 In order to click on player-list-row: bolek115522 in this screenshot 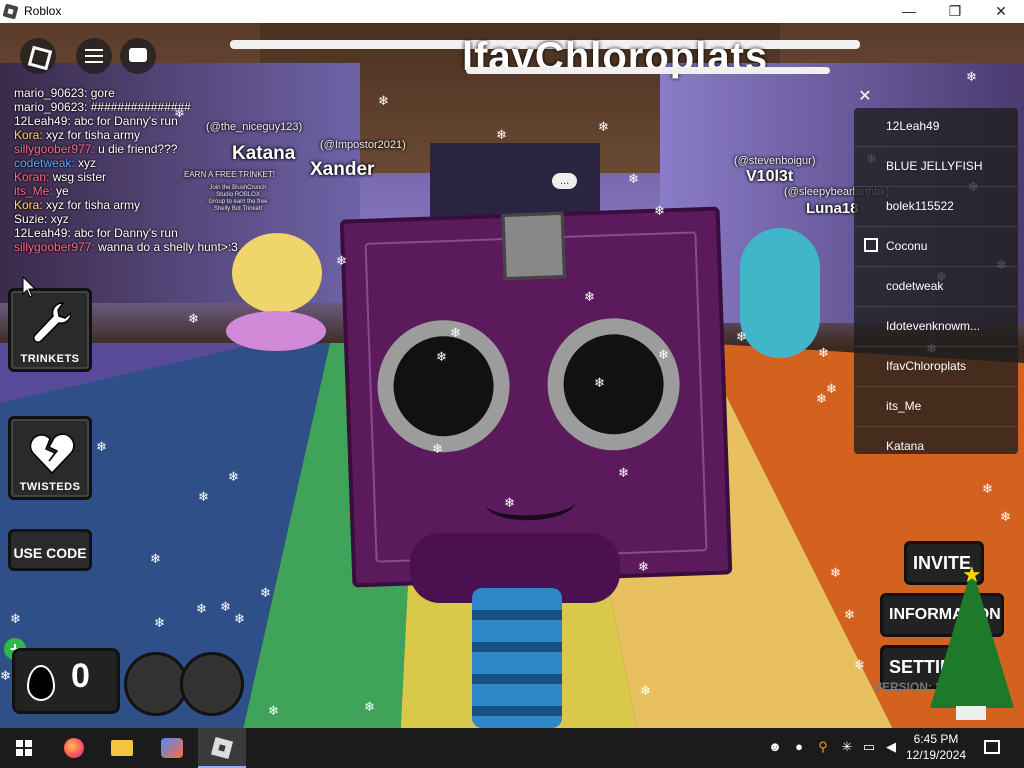, I will do `click(936, 207)`.